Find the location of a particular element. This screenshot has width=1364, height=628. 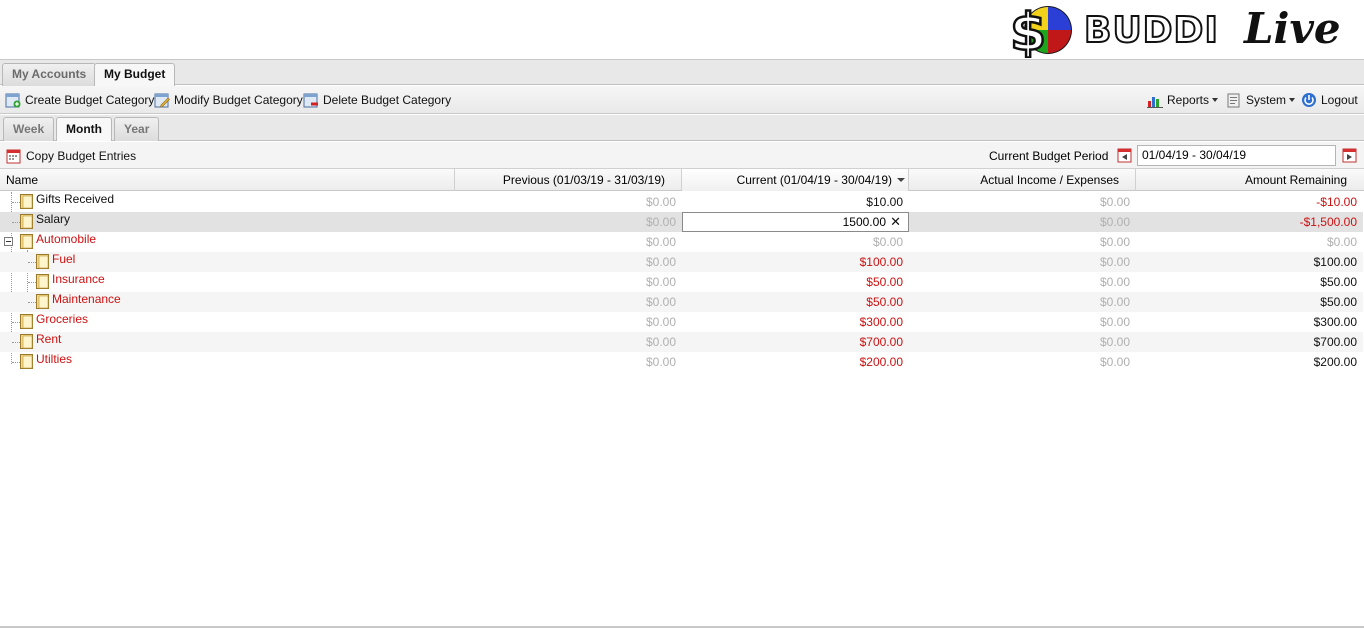

column-header-name: Name is located at coordinates (227, 180).